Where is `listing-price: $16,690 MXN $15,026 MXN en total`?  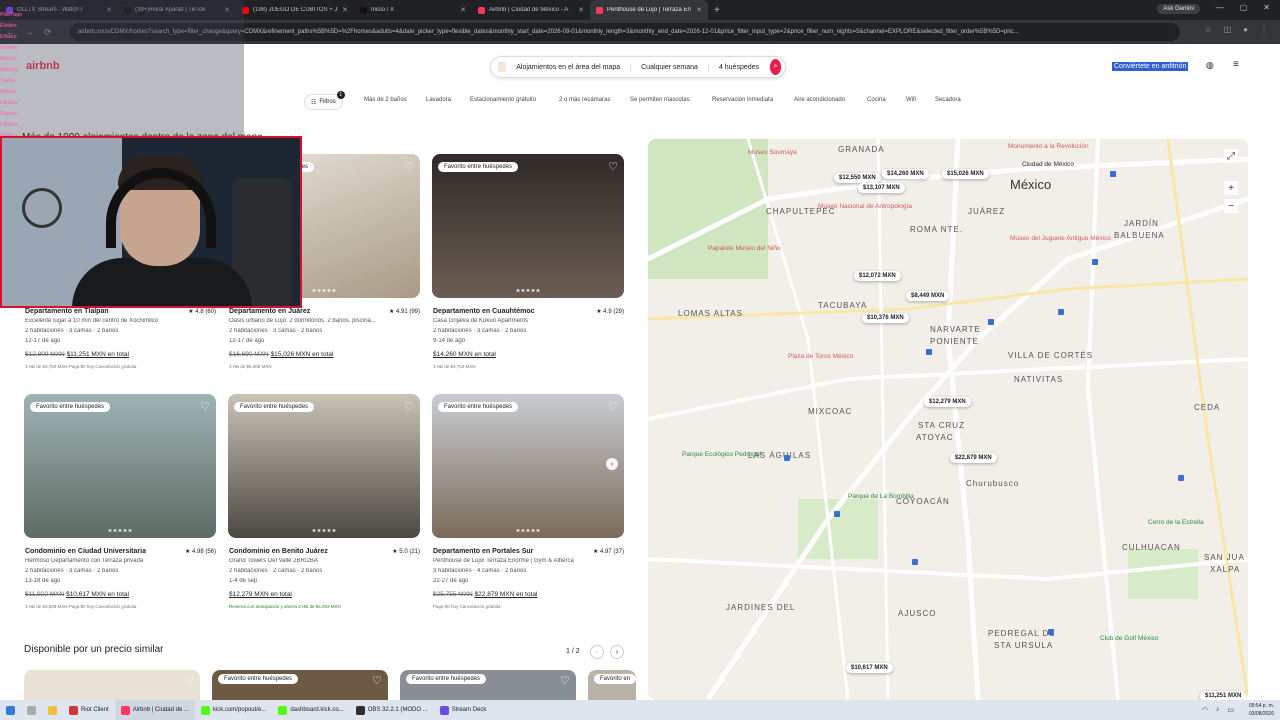
listing-price: $16,690 MXN $15,026 MXN en total is located at coordinates (281, 354).